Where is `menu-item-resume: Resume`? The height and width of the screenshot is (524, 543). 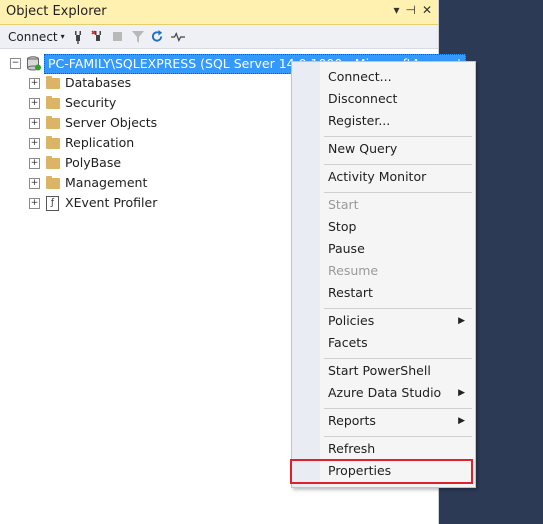 menu-item-resume: Resume is located at coordinates (383, 271).